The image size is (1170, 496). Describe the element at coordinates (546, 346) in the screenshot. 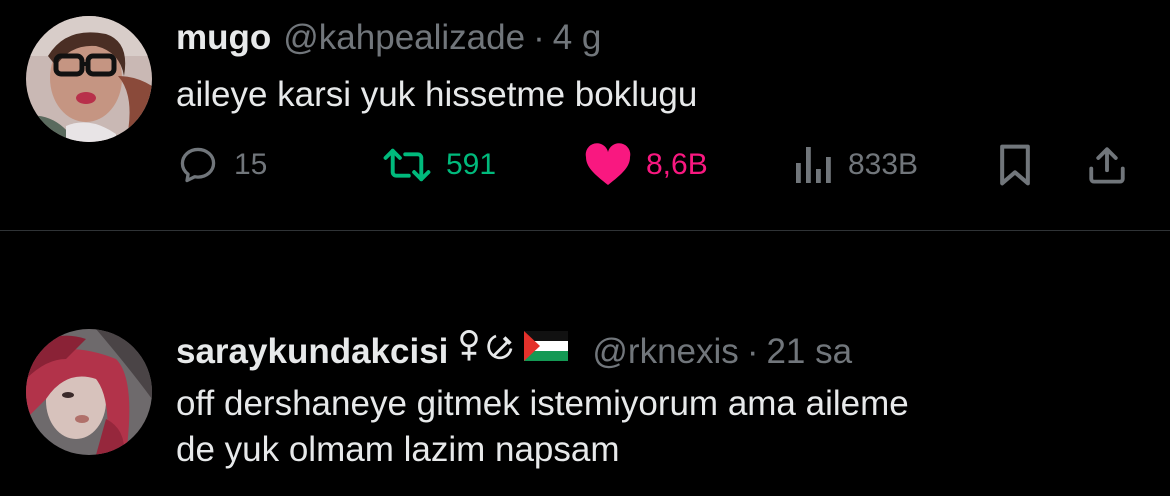

I see `palestine-flag-icon` at that location.